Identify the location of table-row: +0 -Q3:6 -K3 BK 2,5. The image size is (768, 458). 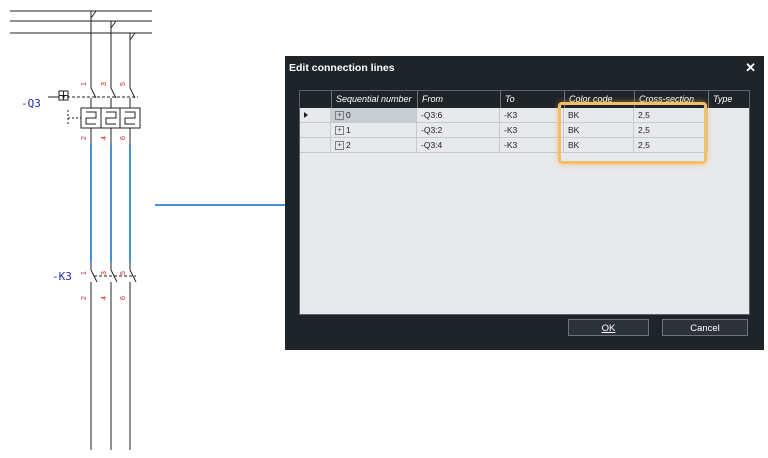
(505, 115).